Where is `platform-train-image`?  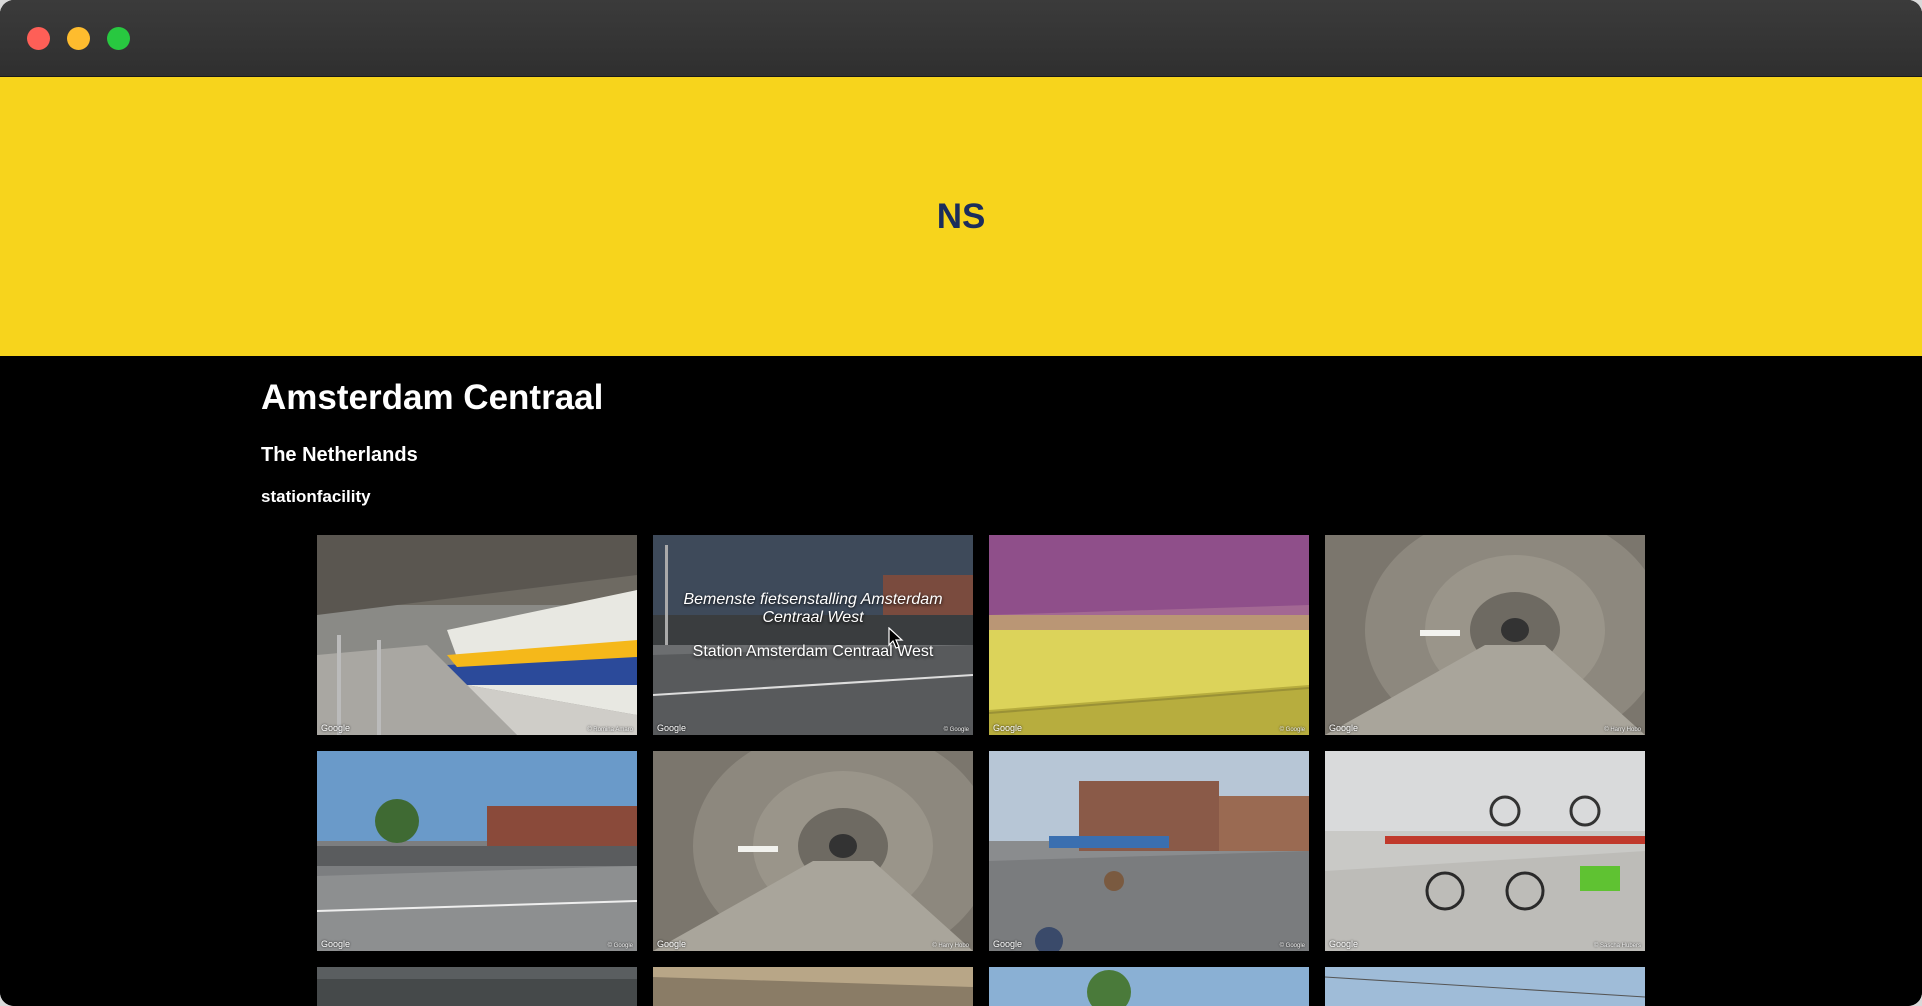
platform-train-image is located at coordinates (477, 635).